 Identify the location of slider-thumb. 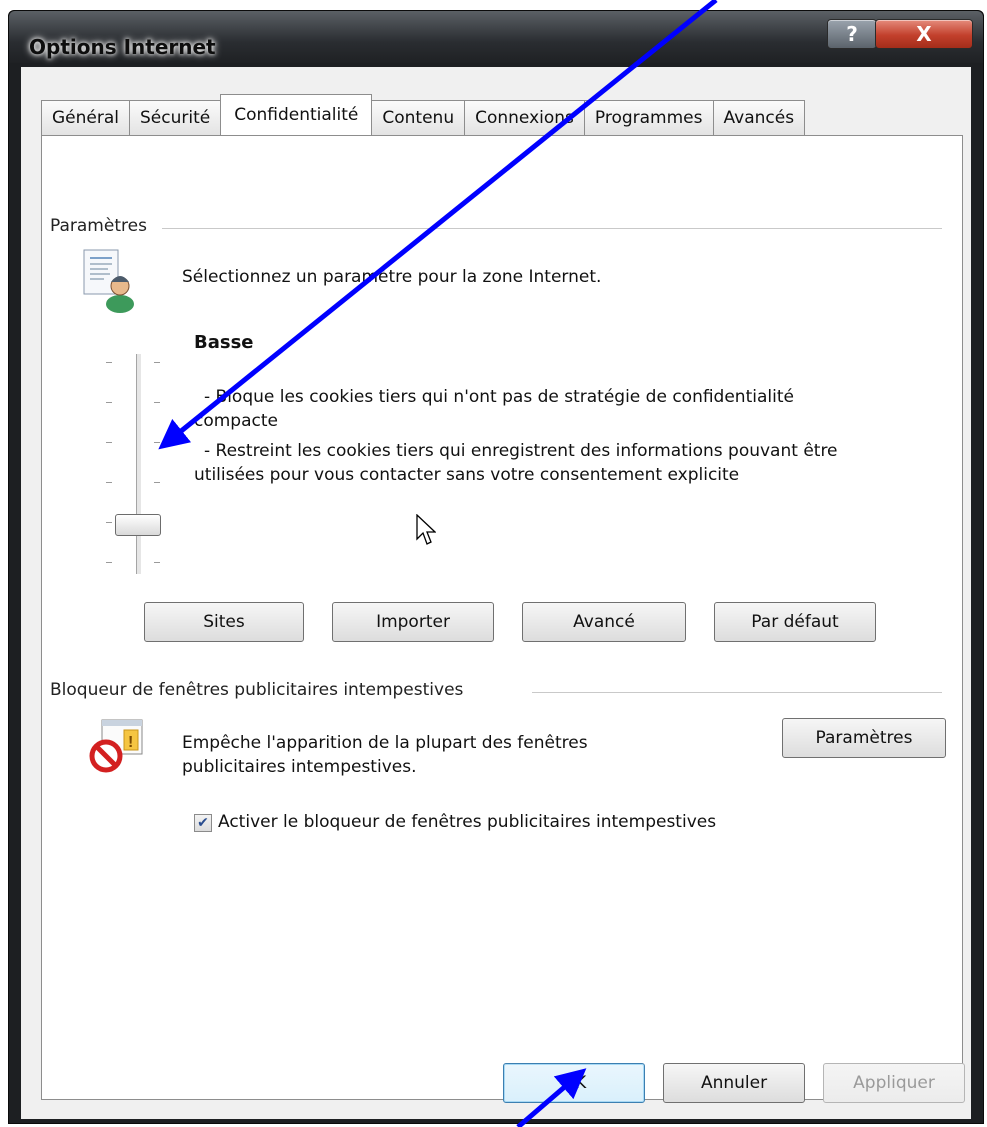
(138, 525).